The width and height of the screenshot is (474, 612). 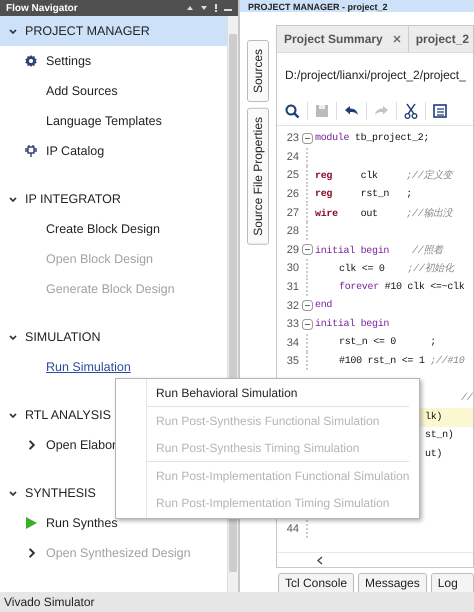 I want to click on nav-item: Open Elabor, so click(x=81, y=445).